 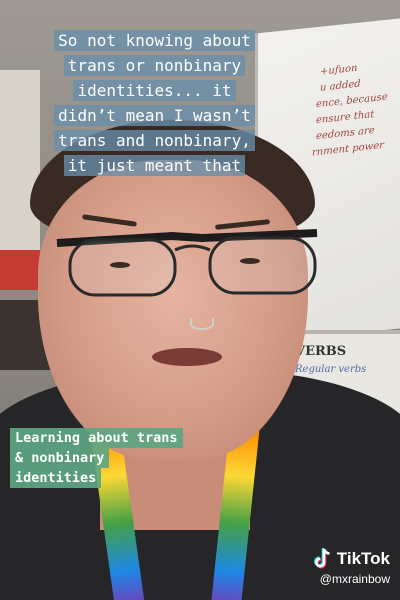 I want to click on board-heading: VERBS, so click(x=321, y=351).